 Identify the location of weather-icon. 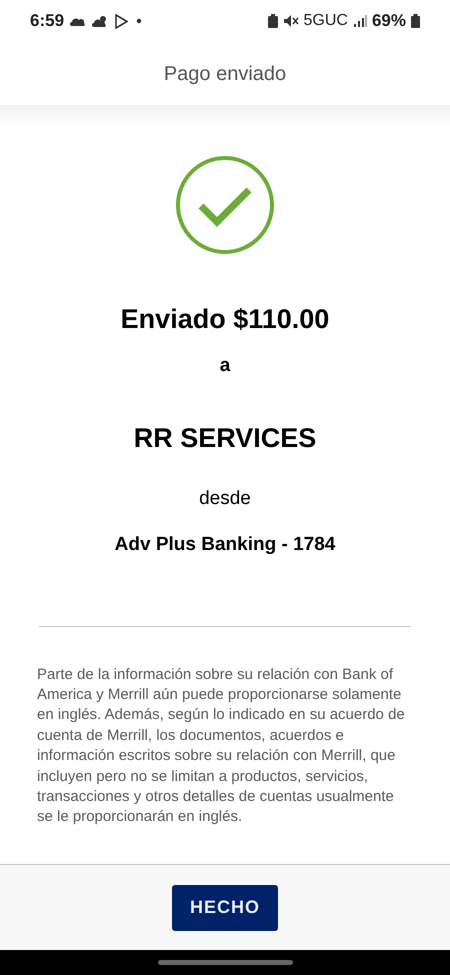
(100, 21).